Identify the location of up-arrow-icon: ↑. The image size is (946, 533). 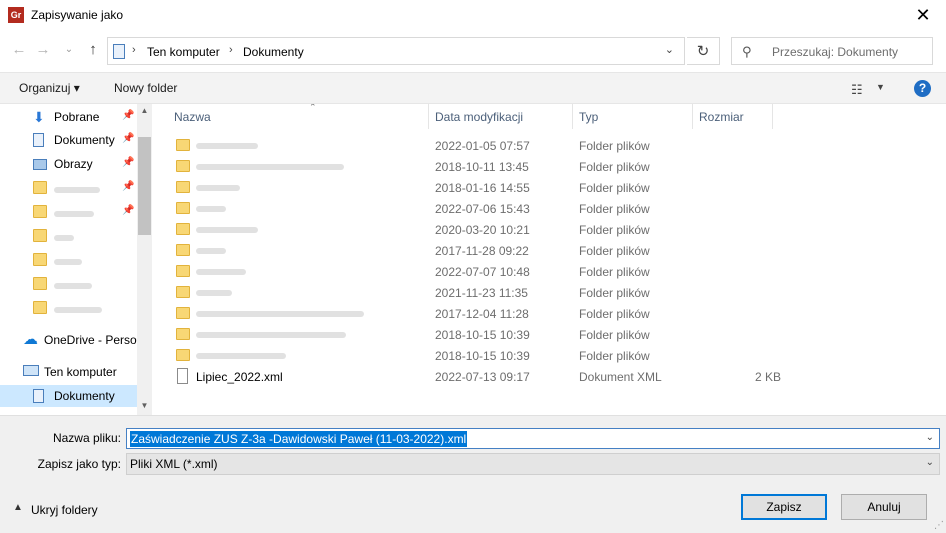
(93, 50).